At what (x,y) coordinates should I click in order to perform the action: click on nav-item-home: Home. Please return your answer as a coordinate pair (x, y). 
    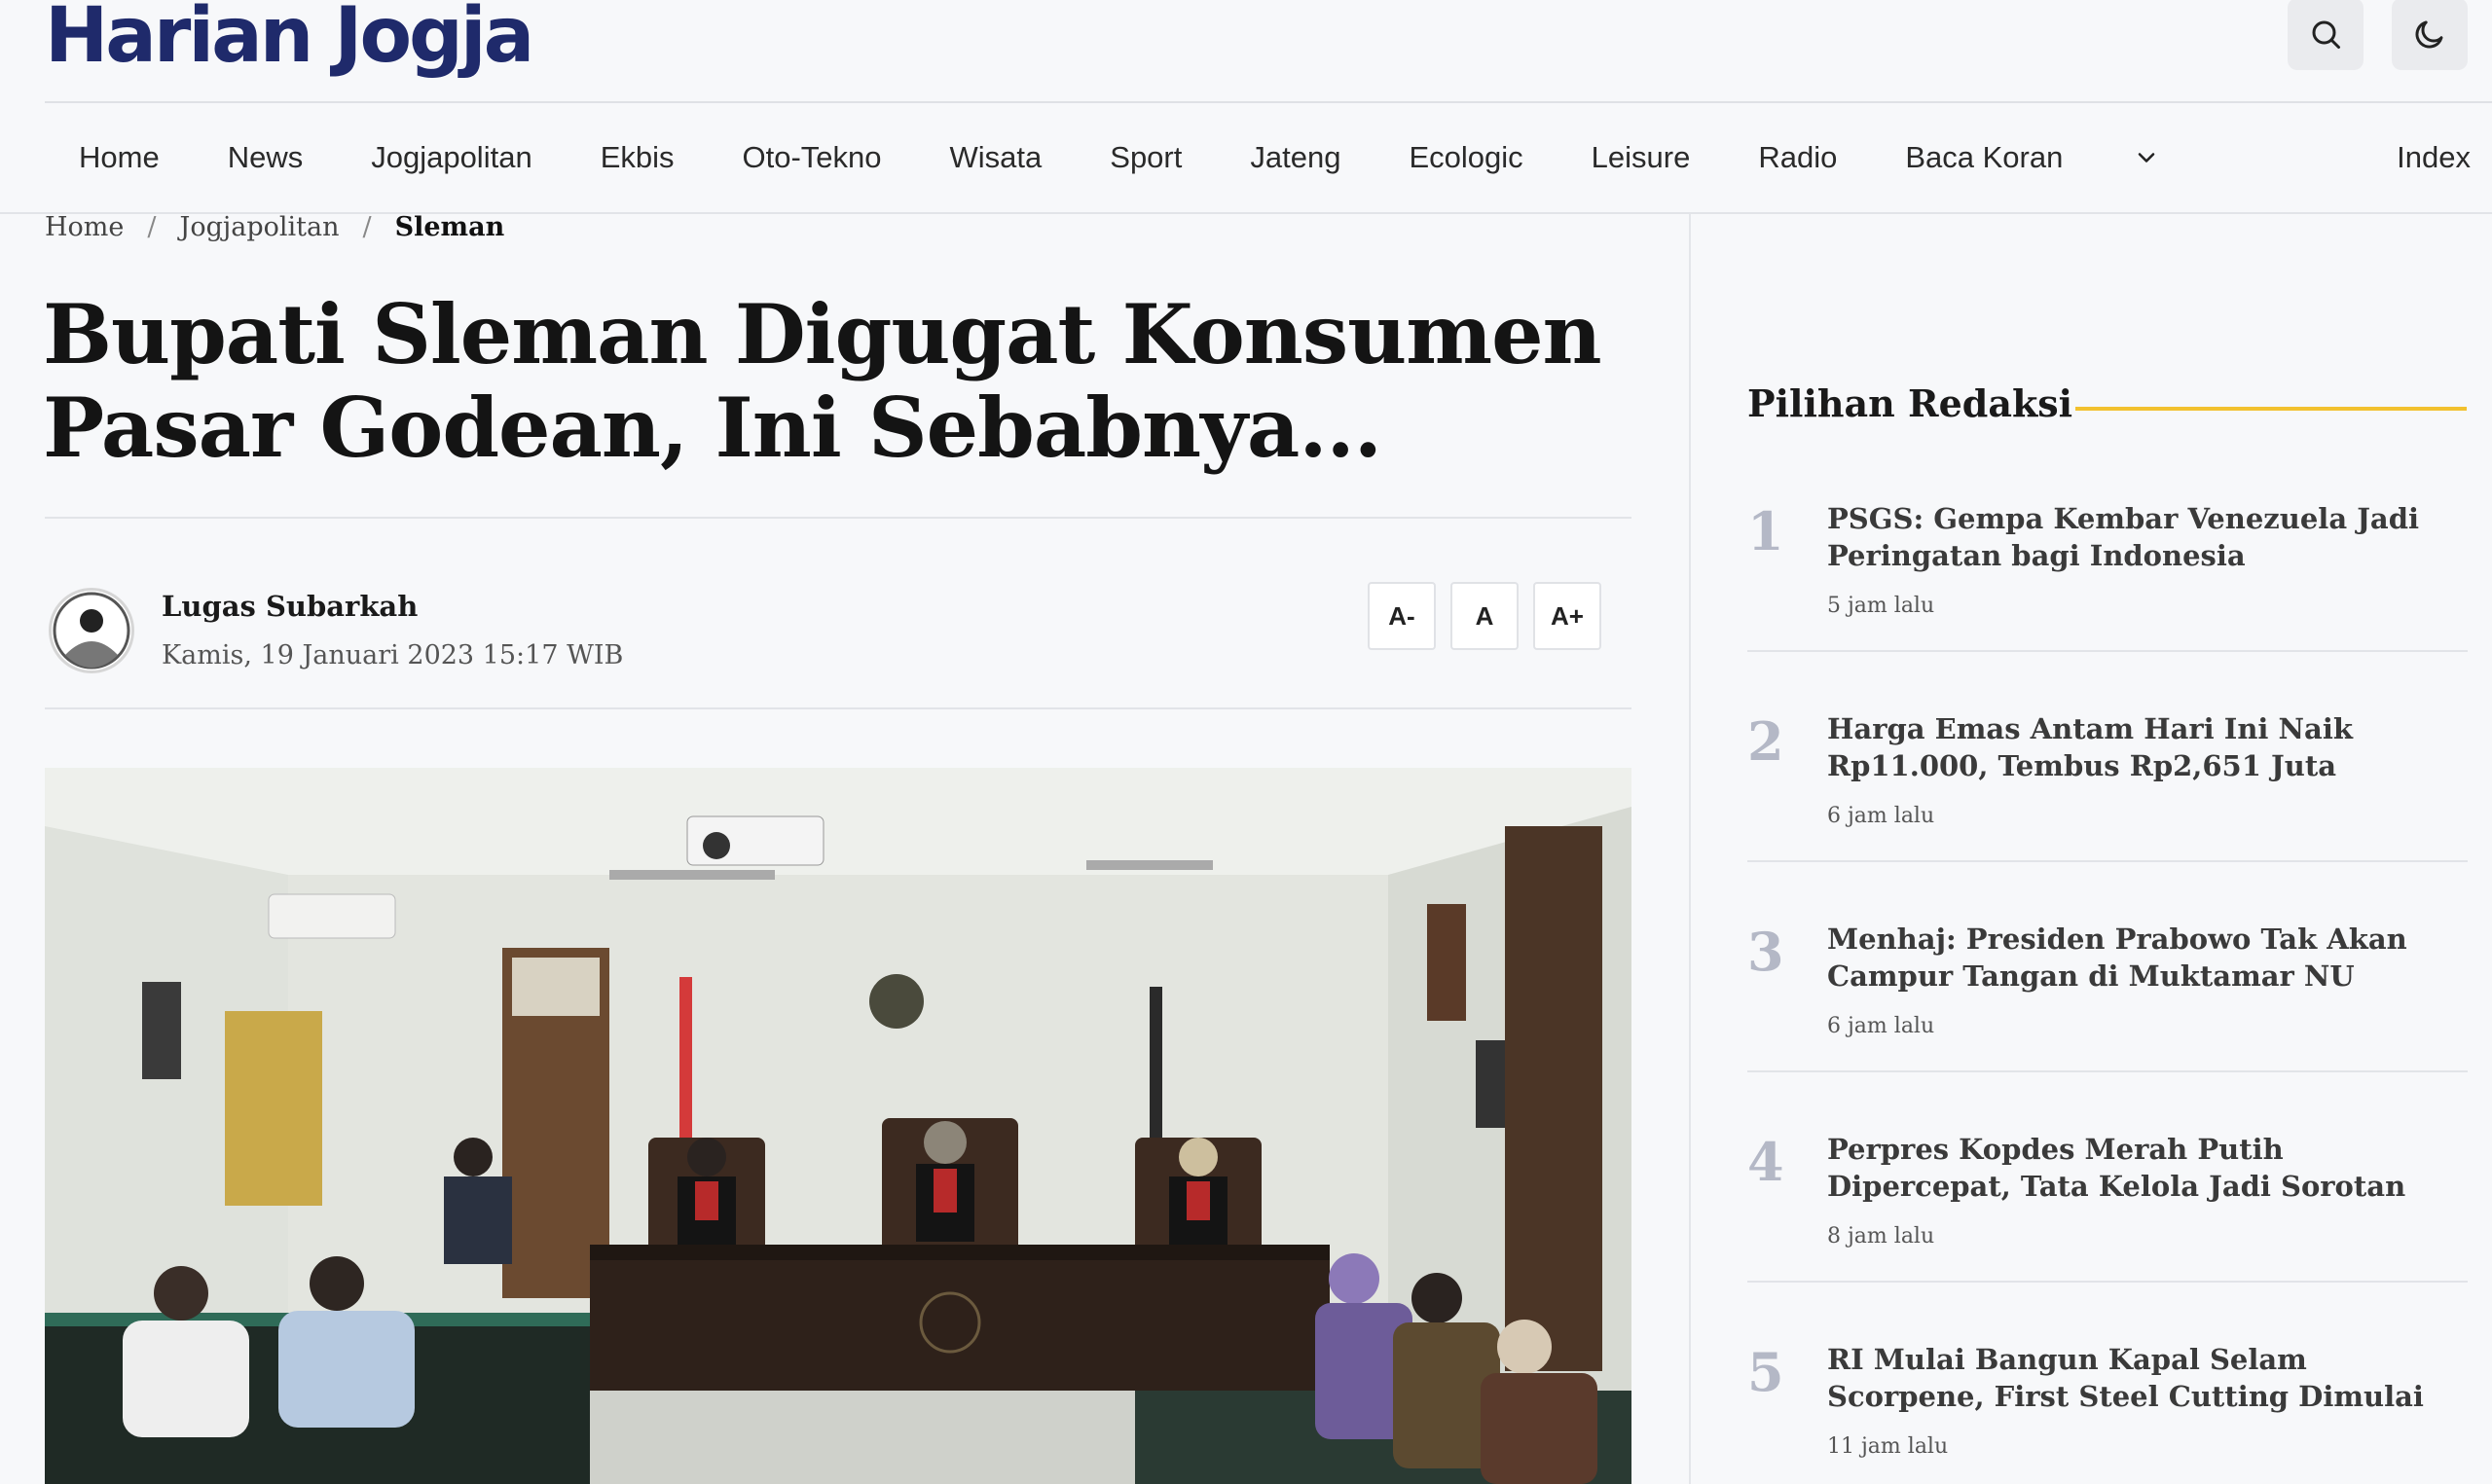
    Looking at the image, I should click on (119, 158).